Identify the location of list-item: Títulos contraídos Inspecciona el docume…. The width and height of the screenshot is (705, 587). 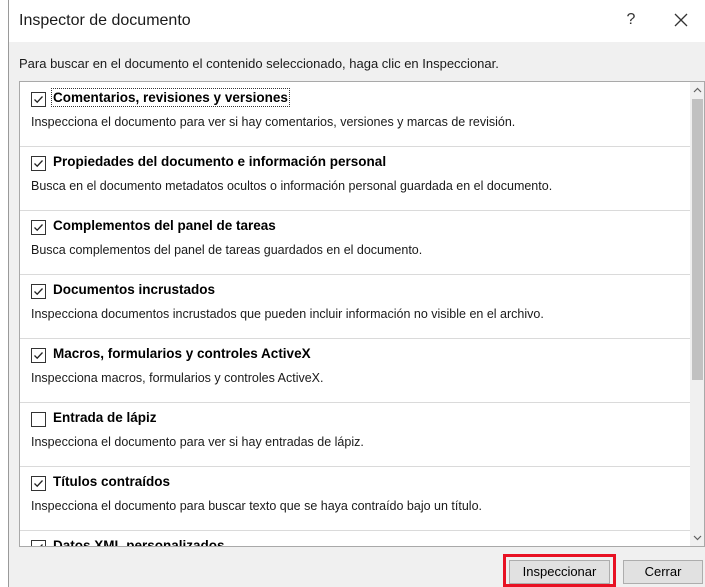
(355, 498).